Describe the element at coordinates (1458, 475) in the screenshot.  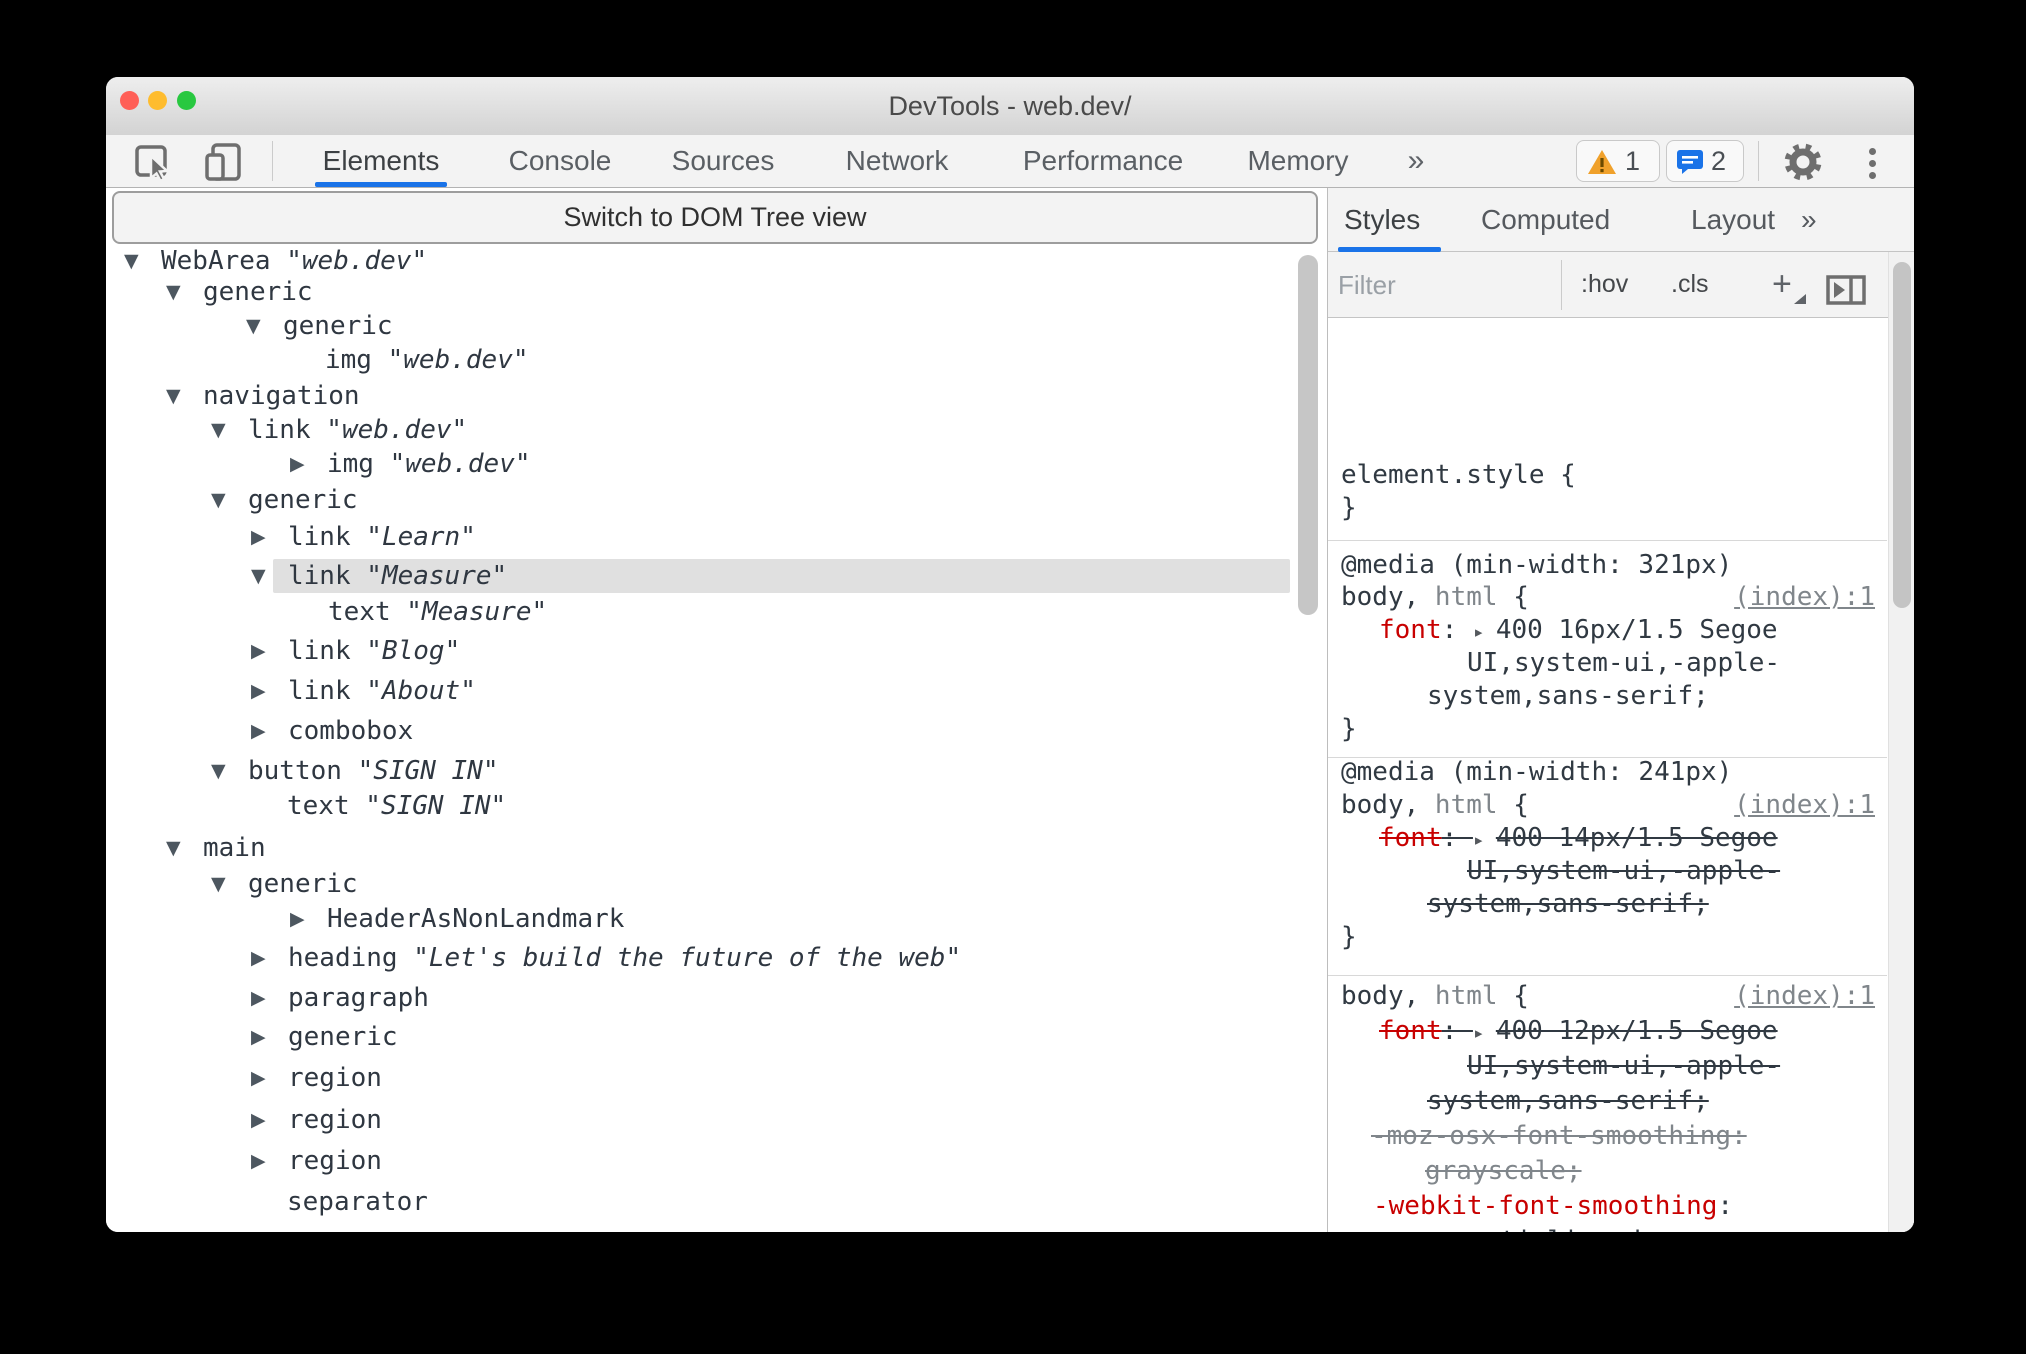
I see `css-line: element.style {` at that location.